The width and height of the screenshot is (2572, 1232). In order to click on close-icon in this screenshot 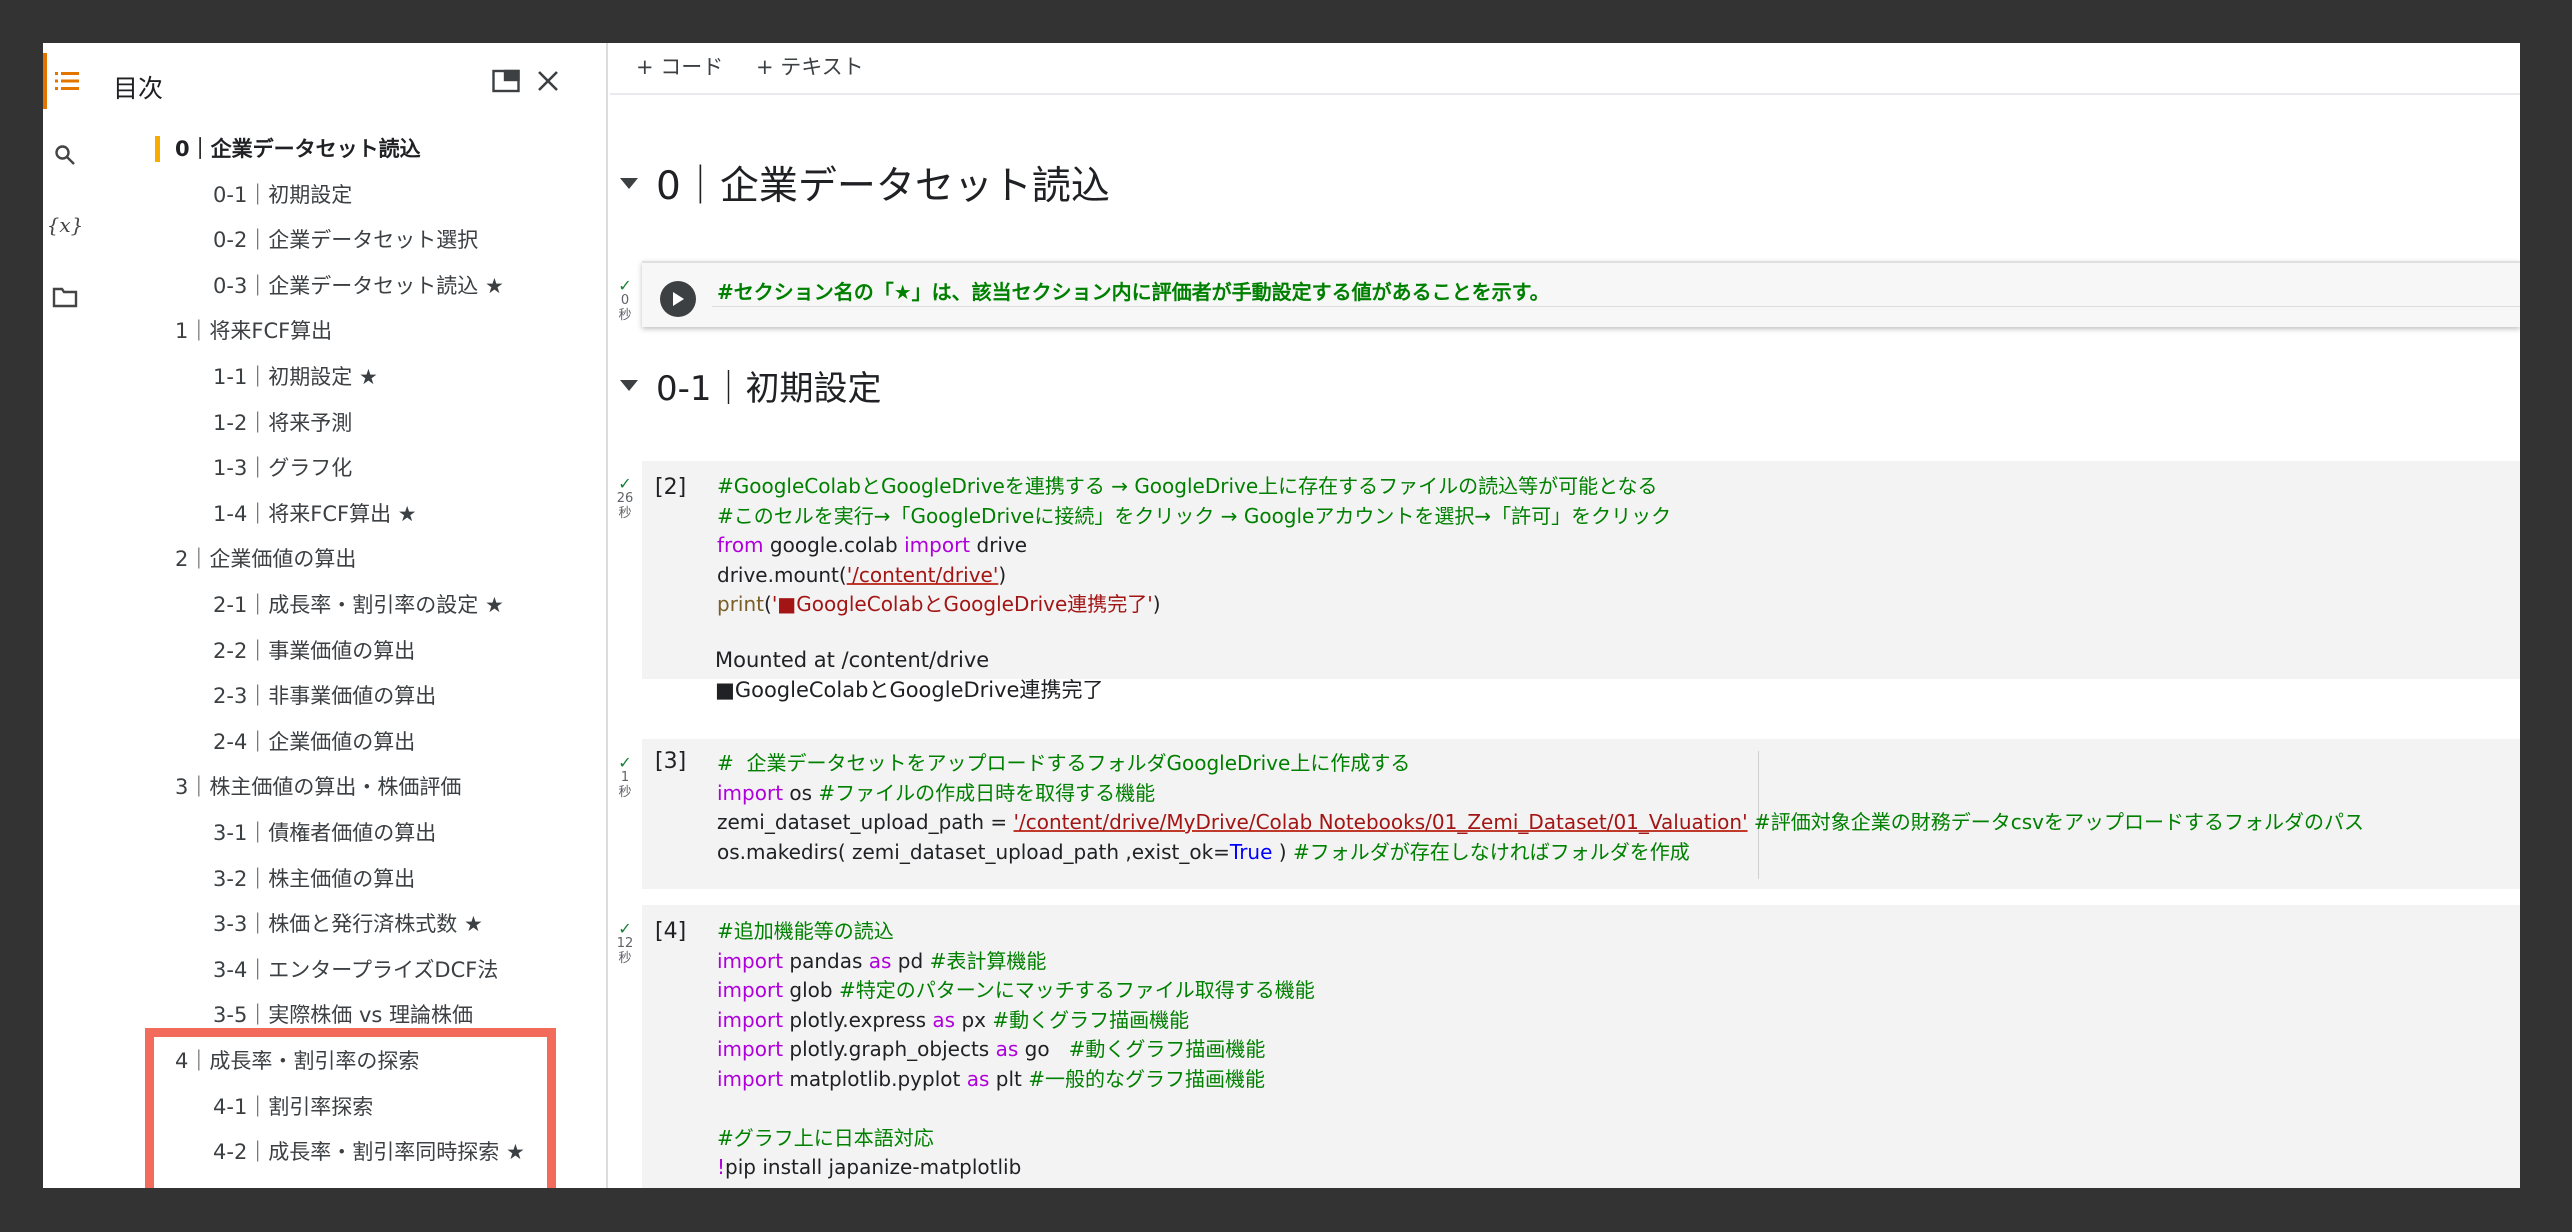, I will do `click(548, 81)`.